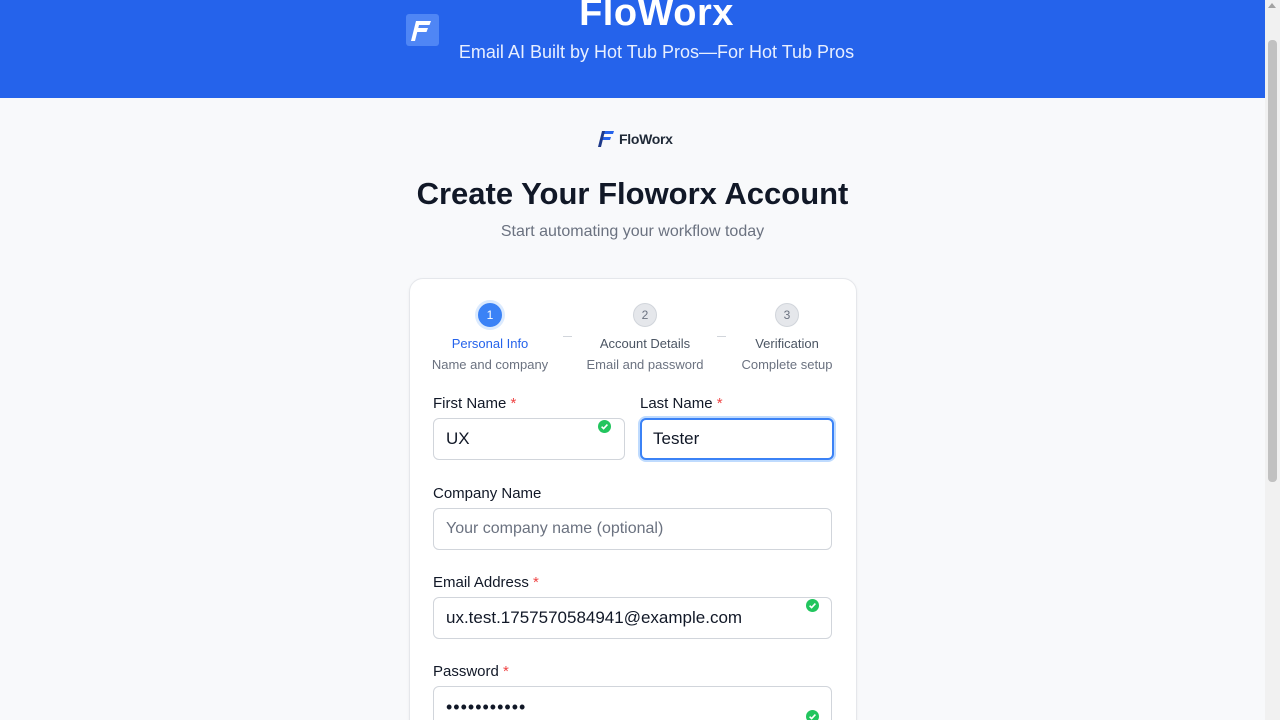 This screenshot has height=720, width=1280. What do you see at coordinates (1272, 5) in the screenshot?
I see `scroll-up-arrow-icon` at bounding box center [1272, 5].